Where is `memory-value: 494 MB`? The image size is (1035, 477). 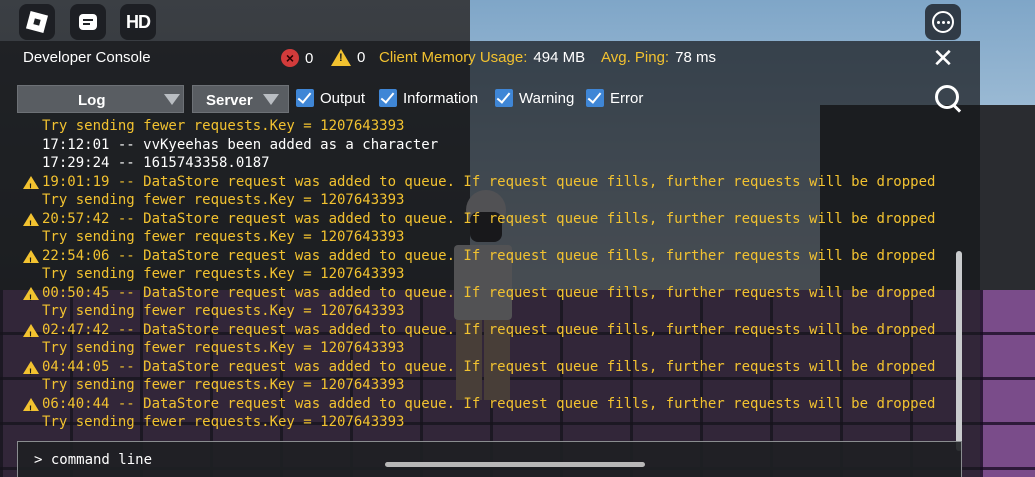 memory-value: 494 MB is located at coordinates (559, 57).